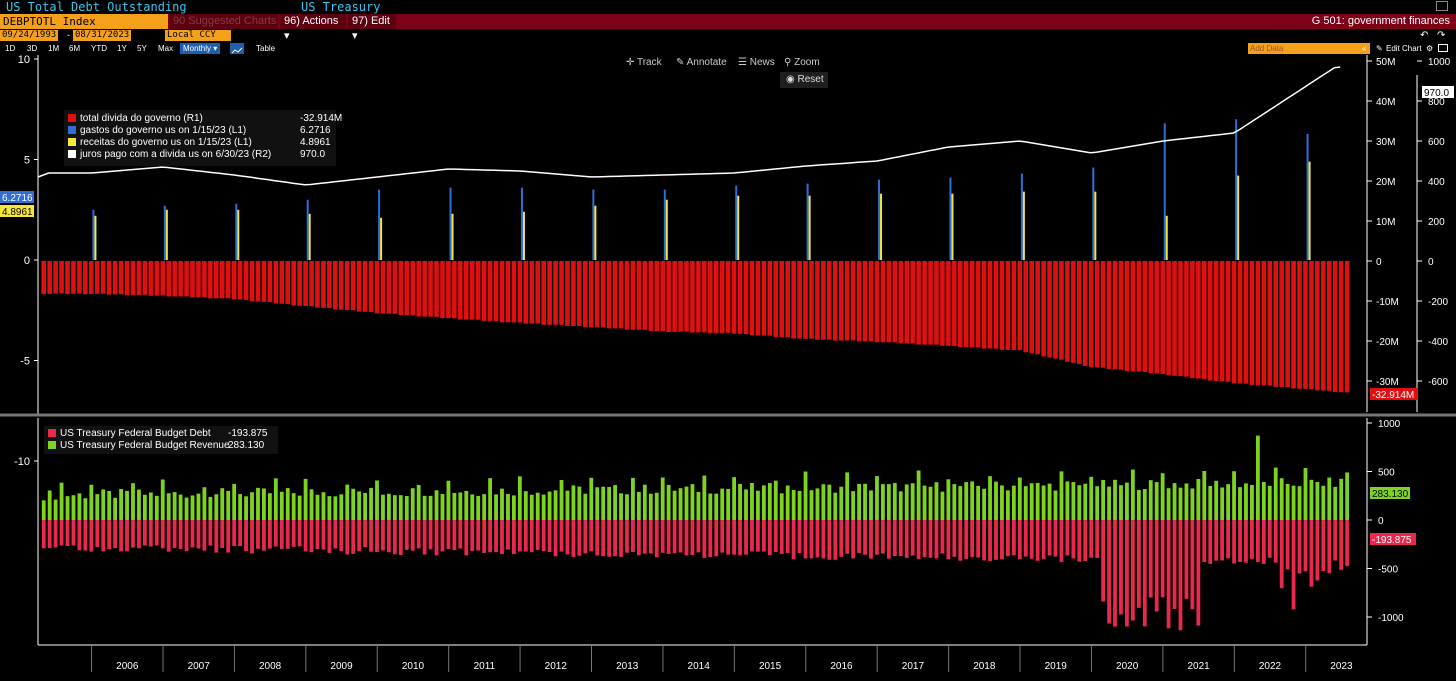 The image size is (1456, 681). I want to click on actions-menu: 96) Actions ▾, so click(313, 28).